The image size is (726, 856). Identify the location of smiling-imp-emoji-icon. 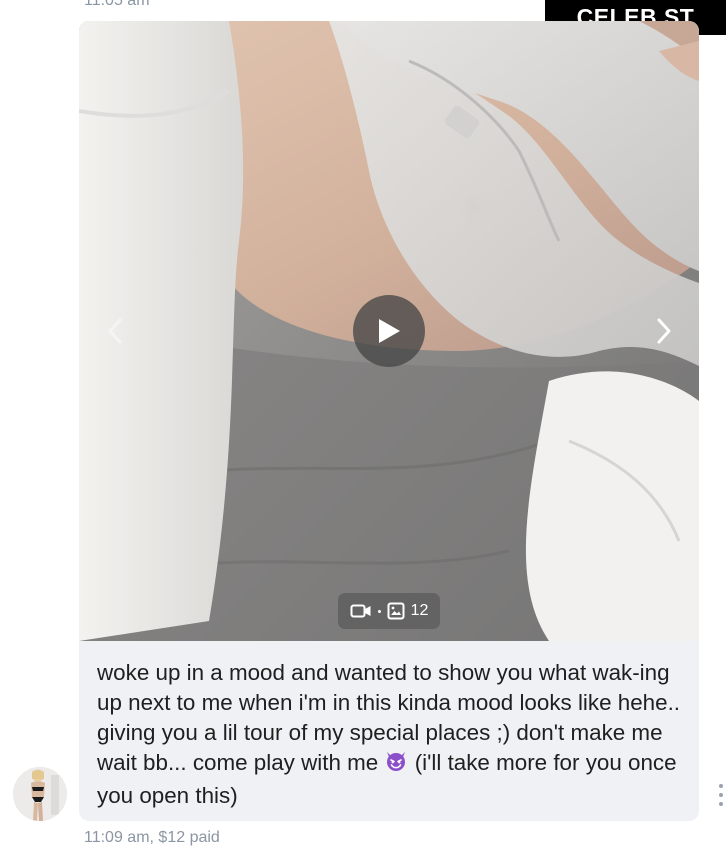
(396, 765).